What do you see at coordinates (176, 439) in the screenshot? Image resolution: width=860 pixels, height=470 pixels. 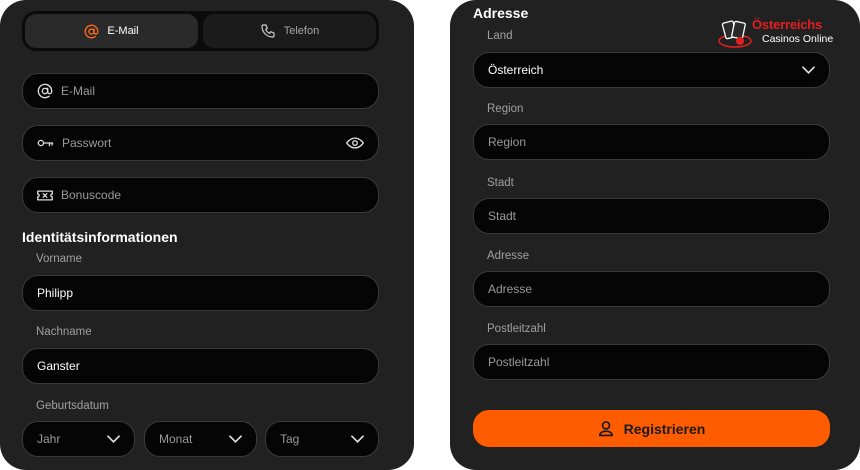 I see `birth-month-value: Monat` at bounding box center [176, 439].